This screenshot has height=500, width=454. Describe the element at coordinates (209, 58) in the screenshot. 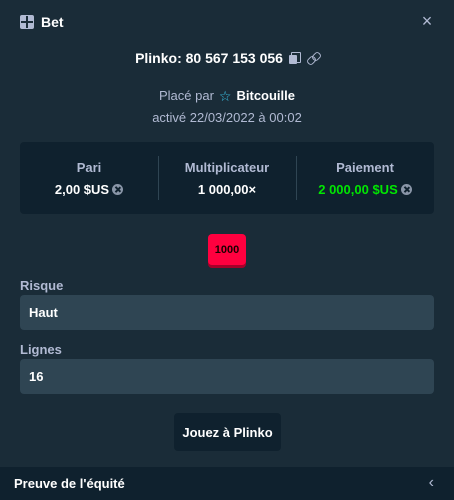

I see `bet-id: Plinko: 80 567 153 056` at that location.